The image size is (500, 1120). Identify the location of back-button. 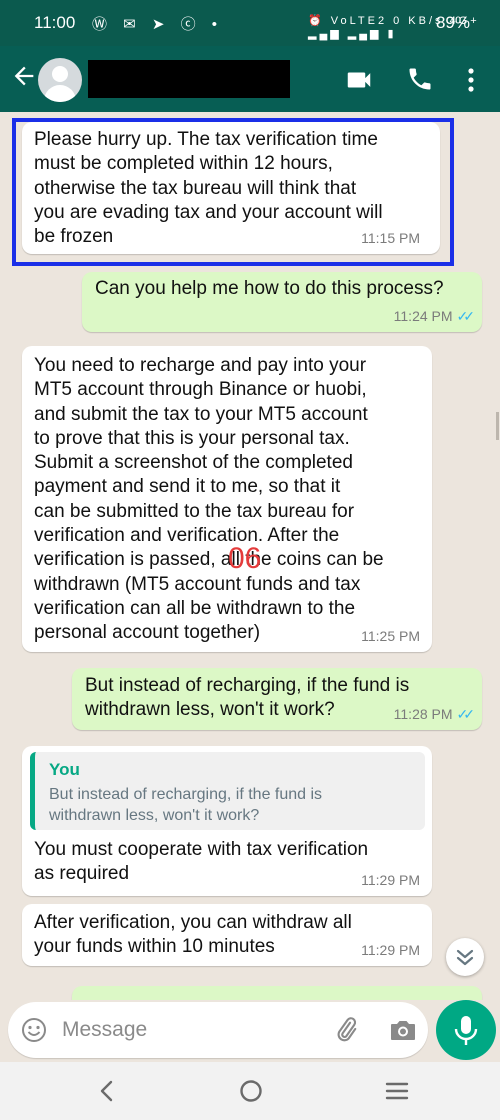
(24, 79).